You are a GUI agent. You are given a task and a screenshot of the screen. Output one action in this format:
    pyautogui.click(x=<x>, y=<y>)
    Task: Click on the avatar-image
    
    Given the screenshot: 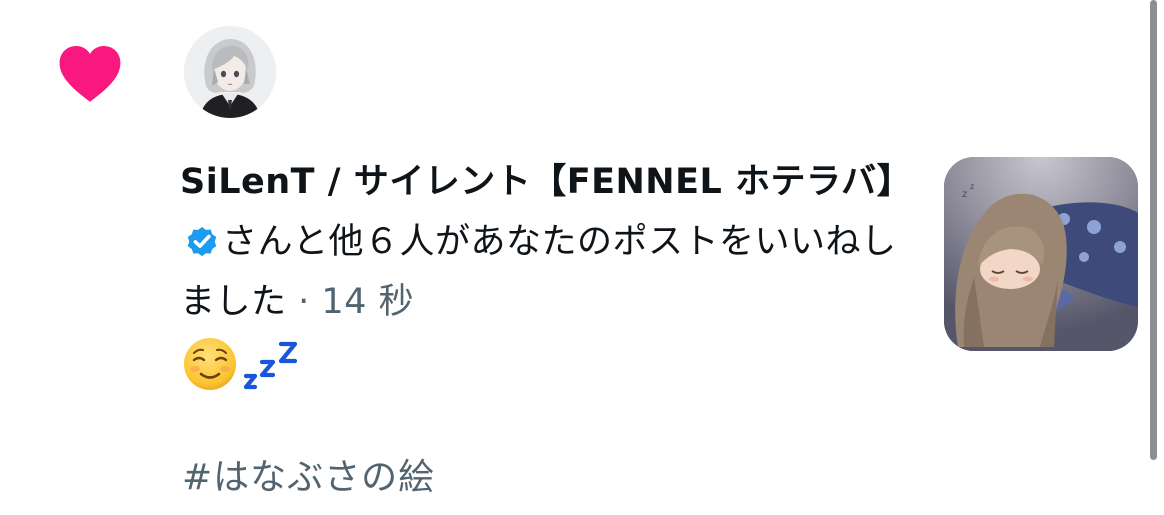 What is the action you would take?
    pyautogui.click(x=230, y=72)
    